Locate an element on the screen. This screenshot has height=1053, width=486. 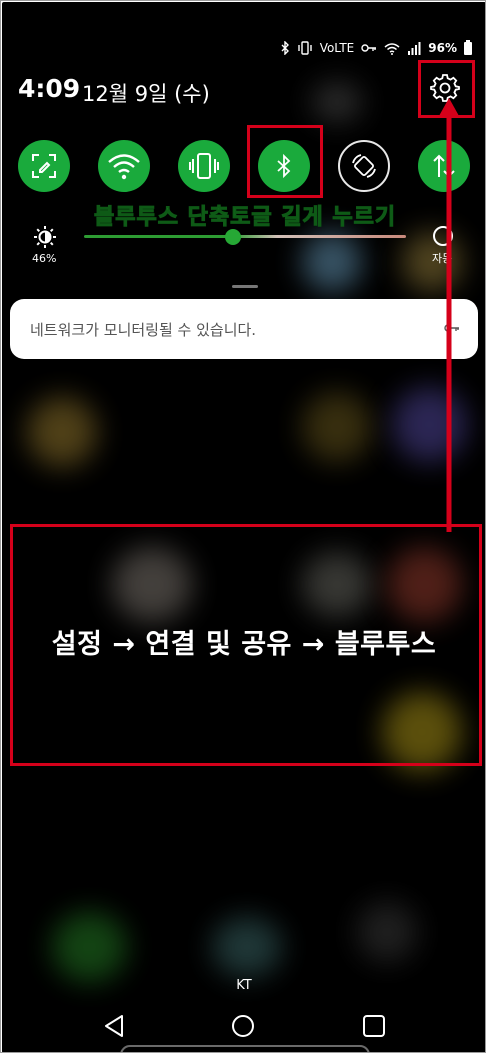
recent-apps-button is located at coordinates (374, 1026).